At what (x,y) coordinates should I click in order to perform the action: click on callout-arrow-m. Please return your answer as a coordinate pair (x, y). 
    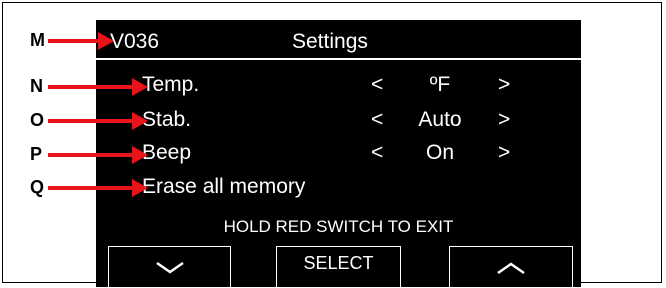
    Looking at the image, I should click on (81, 41).